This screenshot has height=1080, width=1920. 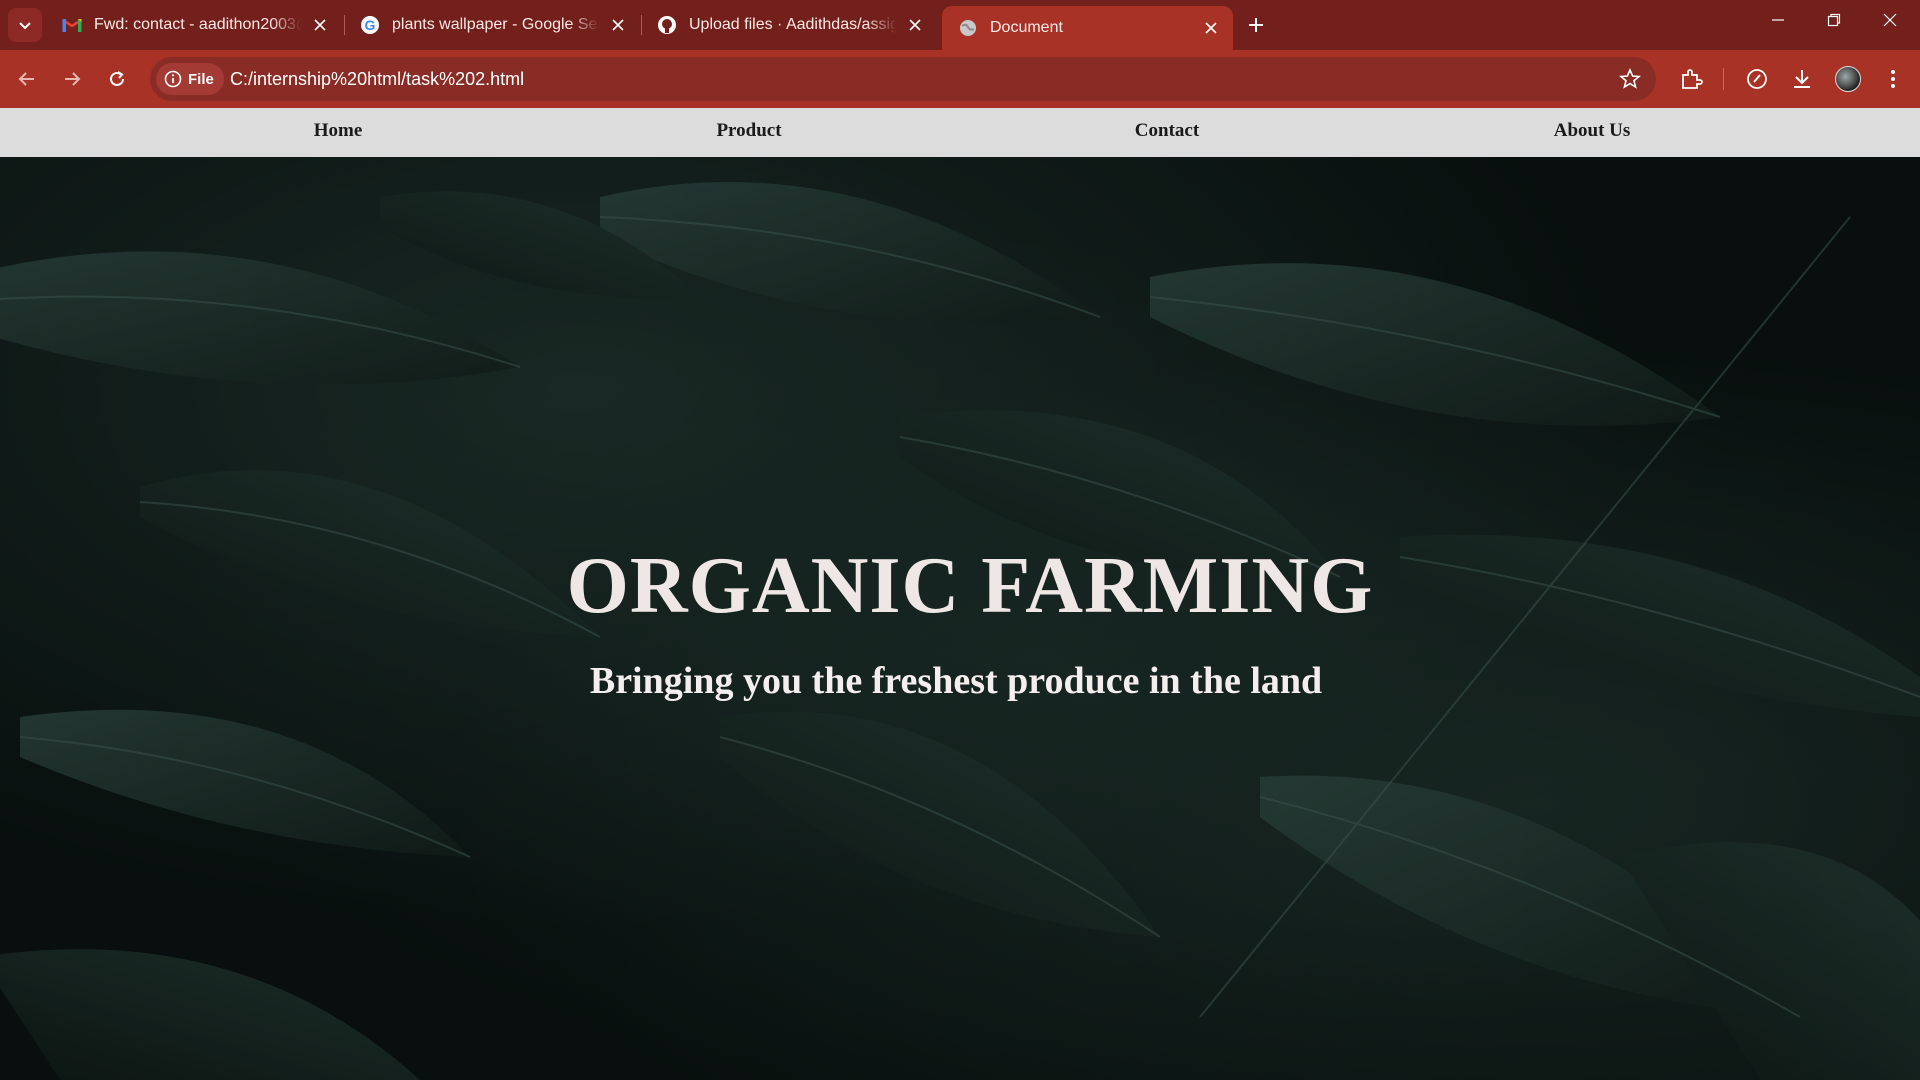 I want to click on extensions-button, so click(x=1691, y=79).